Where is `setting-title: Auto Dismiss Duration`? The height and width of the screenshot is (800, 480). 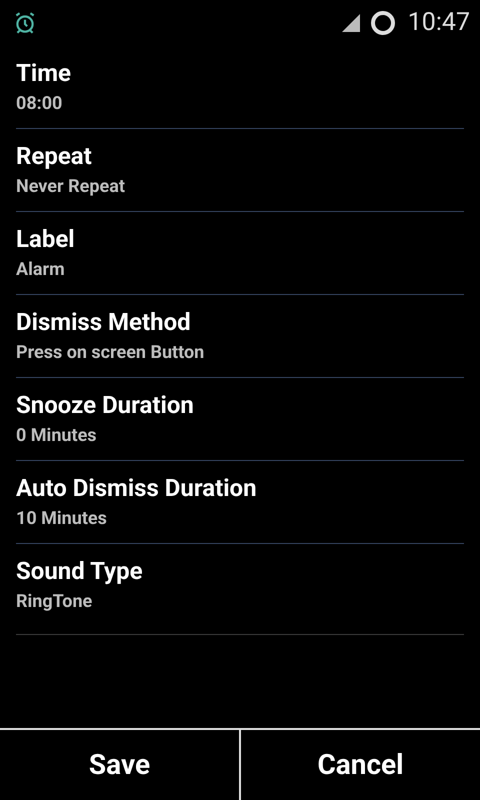 setting-title: Auto Dismiss Duration is located at coordinates (136, 488).